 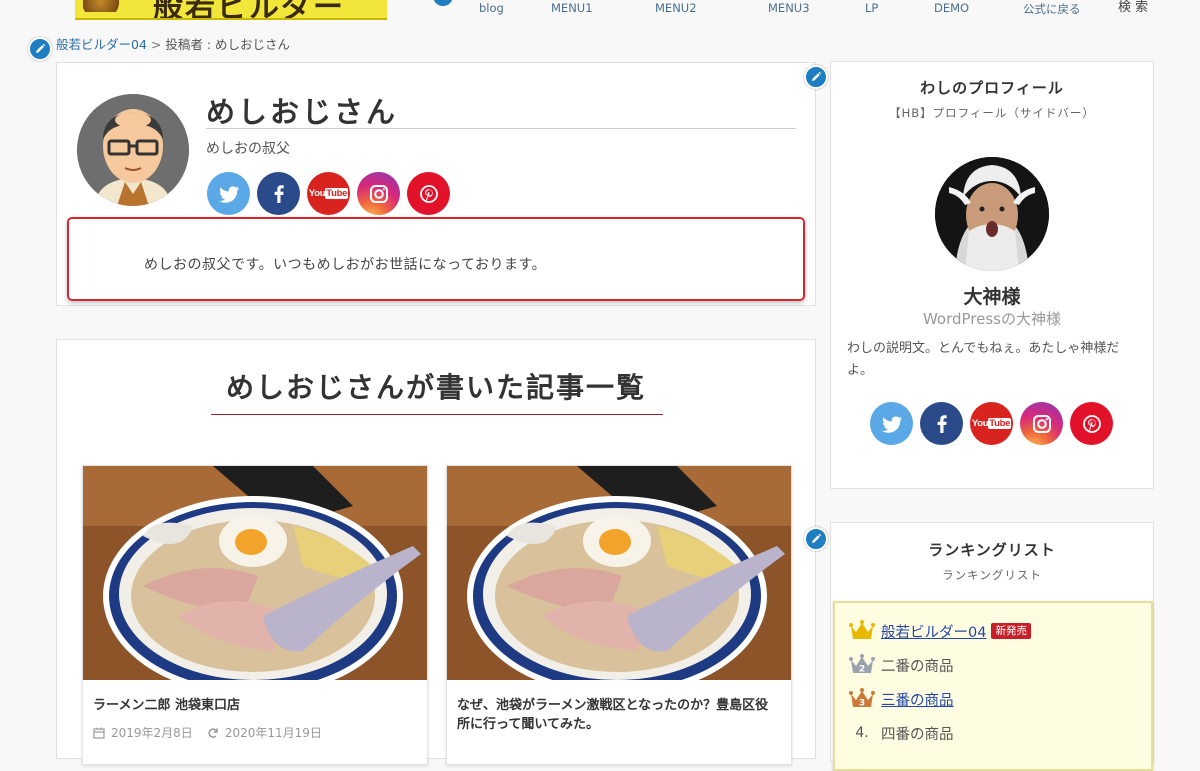 I want to click on profile-youtube-icon: YouTube, so click(x=991, y=423).